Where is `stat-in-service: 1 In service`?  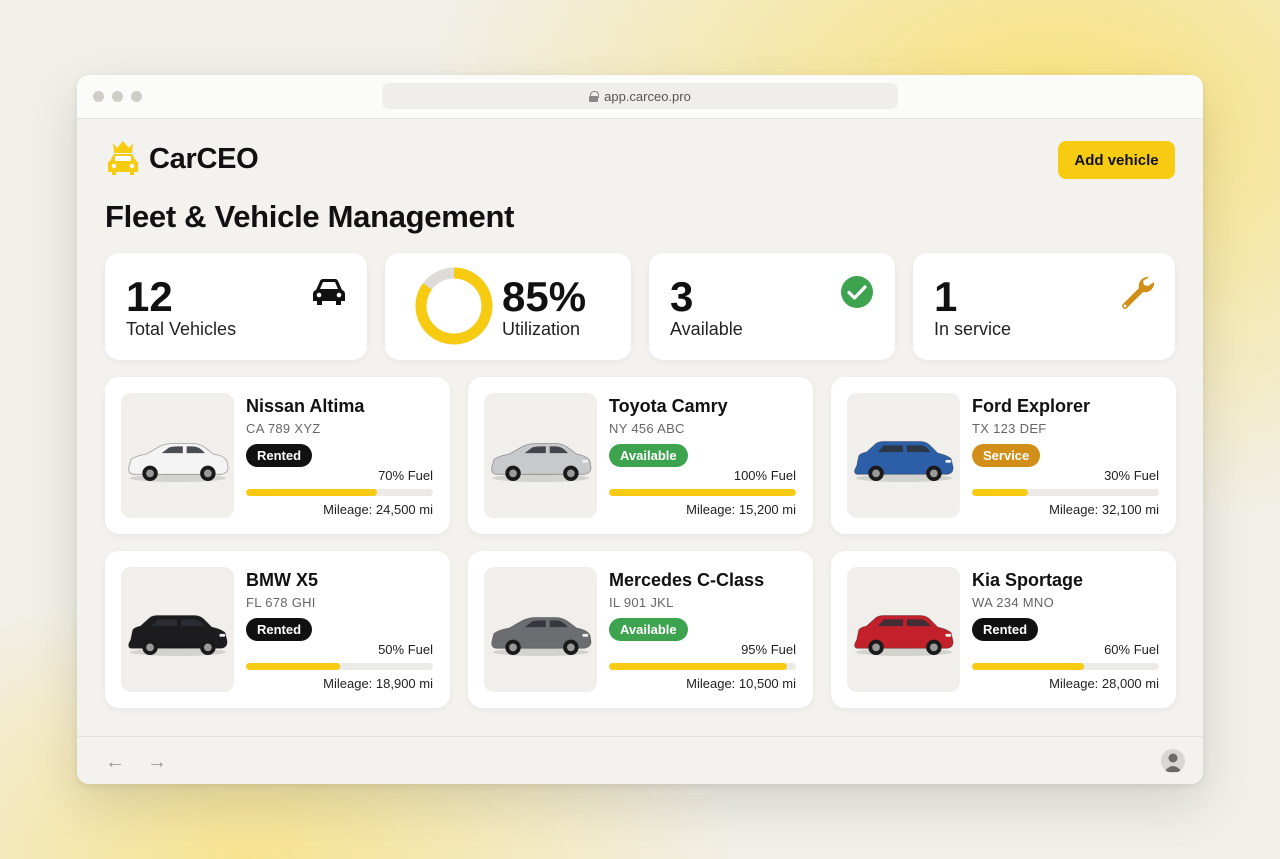
stat-in-service: 1 In service is located at coordinates (1044, 306).